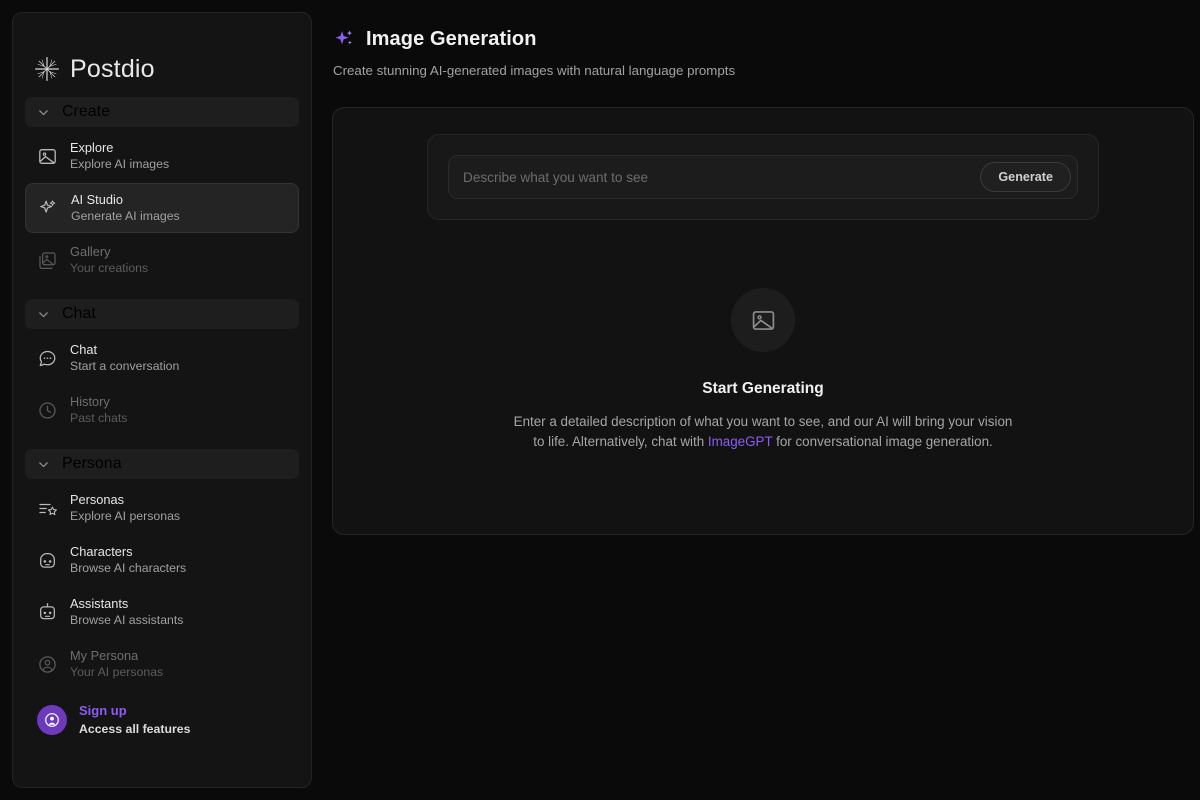  Describe the element at coordinates (92, 463) in the screenshot. I see `section-title-persona: Persona` at that location.